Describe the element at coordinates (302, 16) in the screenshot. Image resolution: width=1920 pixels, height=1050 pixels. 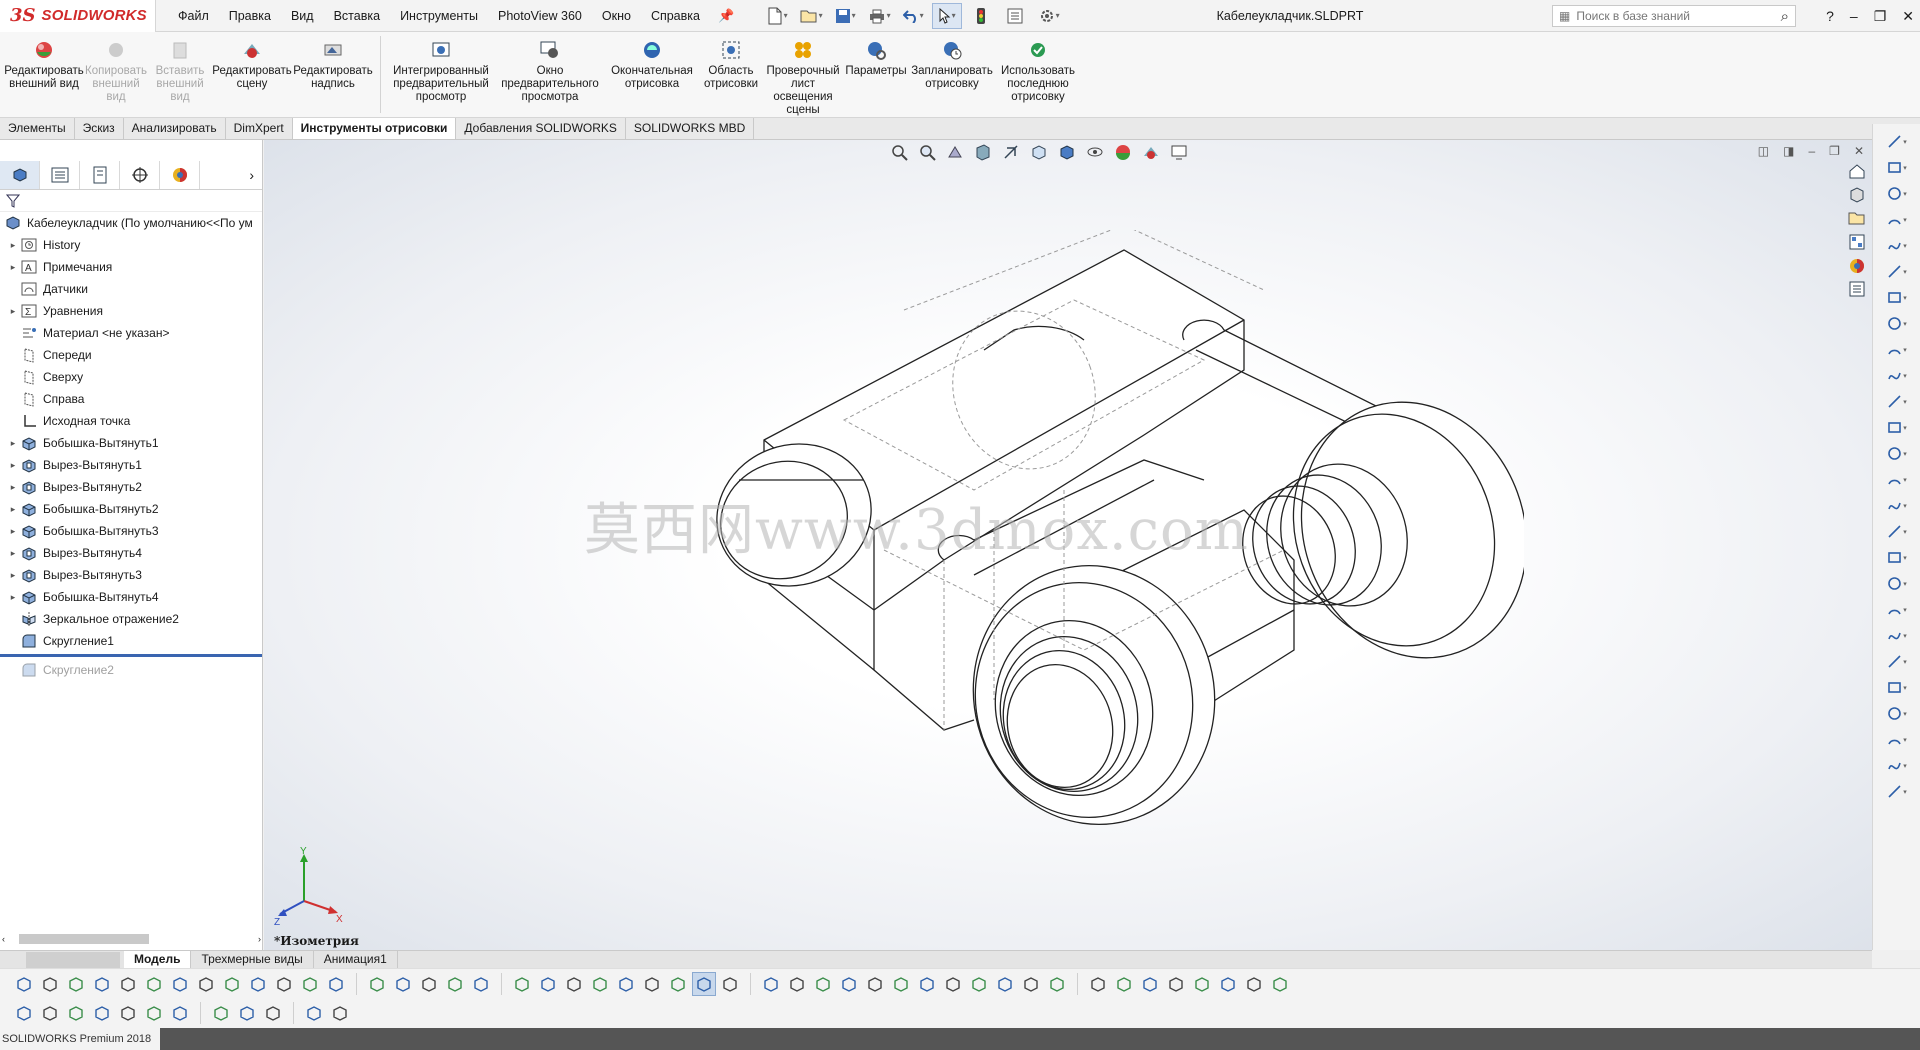
I see `menu-view: Вид` at that location.